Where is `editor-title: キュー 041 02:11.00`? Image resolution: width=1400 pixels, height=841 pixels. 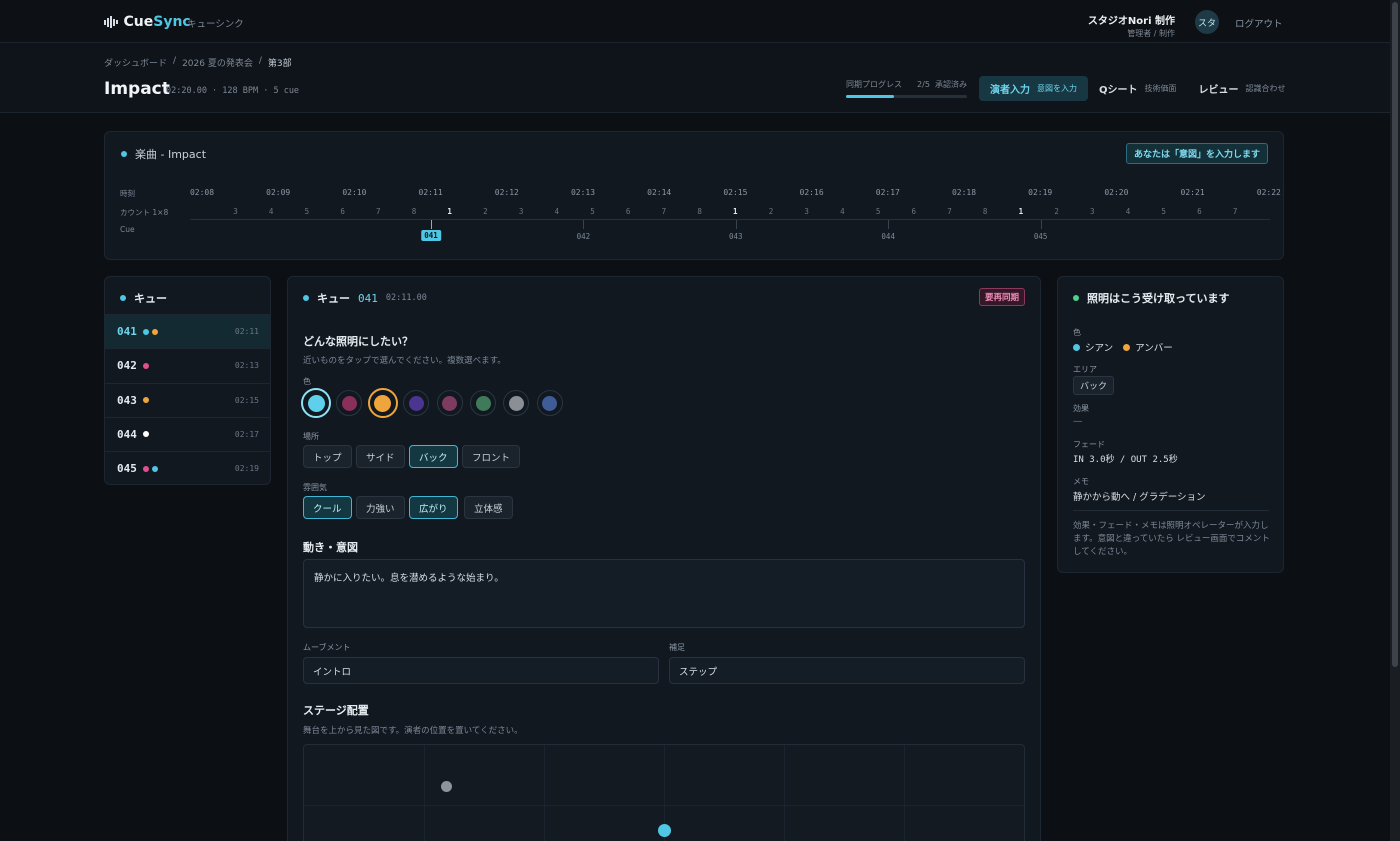
editor-title: キュー 041 02:11.00 is located at coordinates (365, 298).